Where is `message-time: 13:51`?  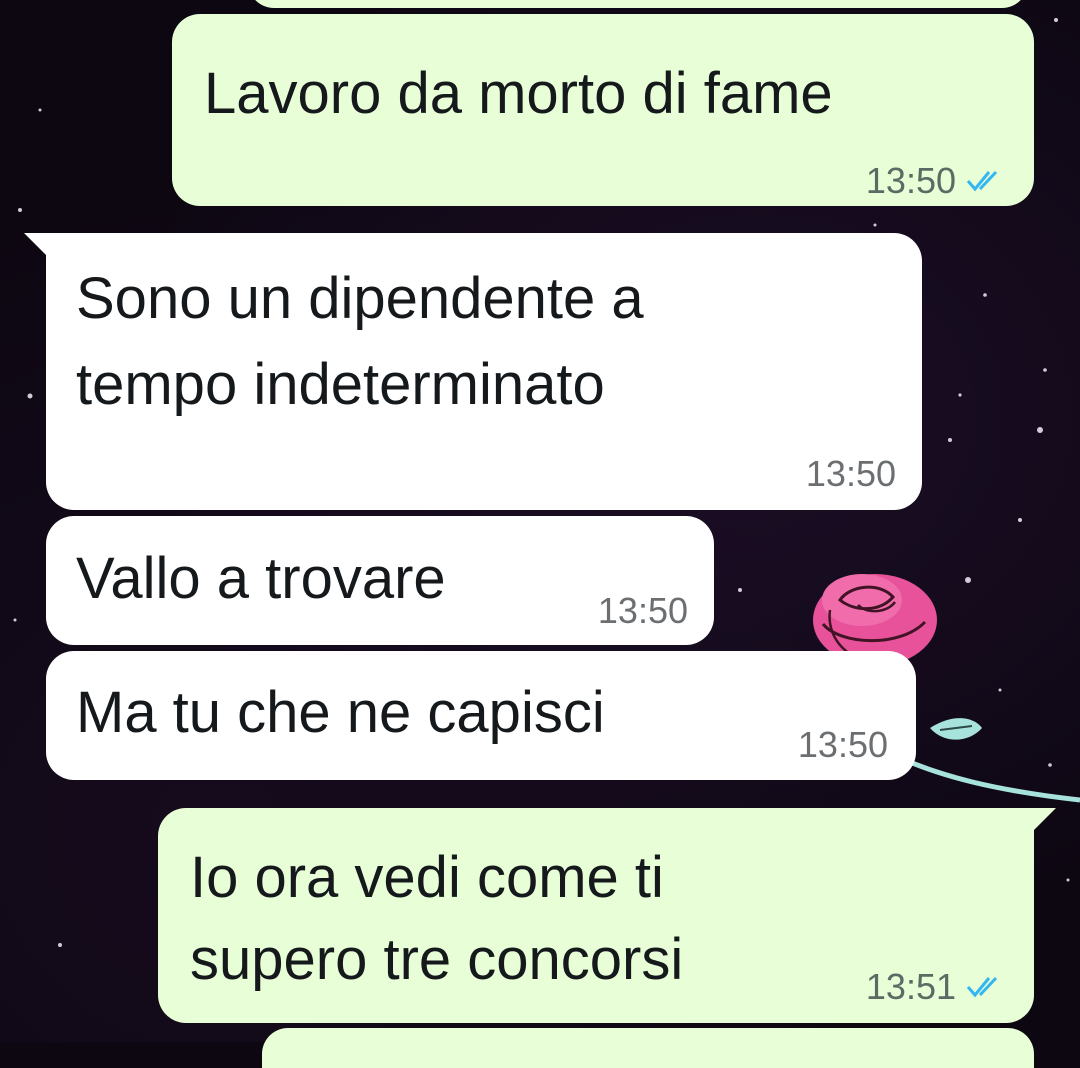
message-time: 13:51 is located at coordinates (910, 986).